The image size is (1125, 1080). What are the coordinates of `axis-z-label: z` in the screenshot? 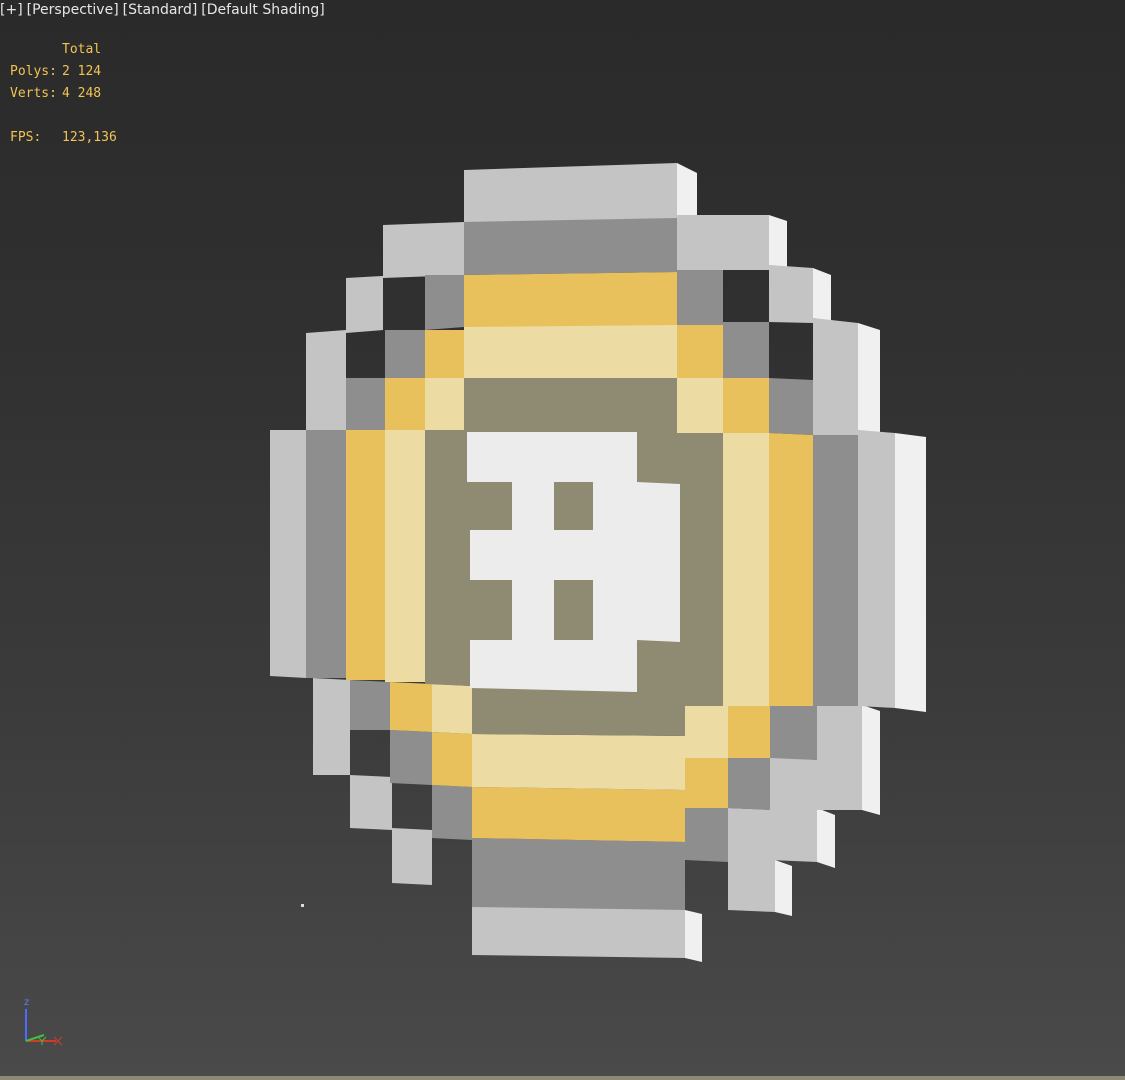 It's located at (27, 1002).